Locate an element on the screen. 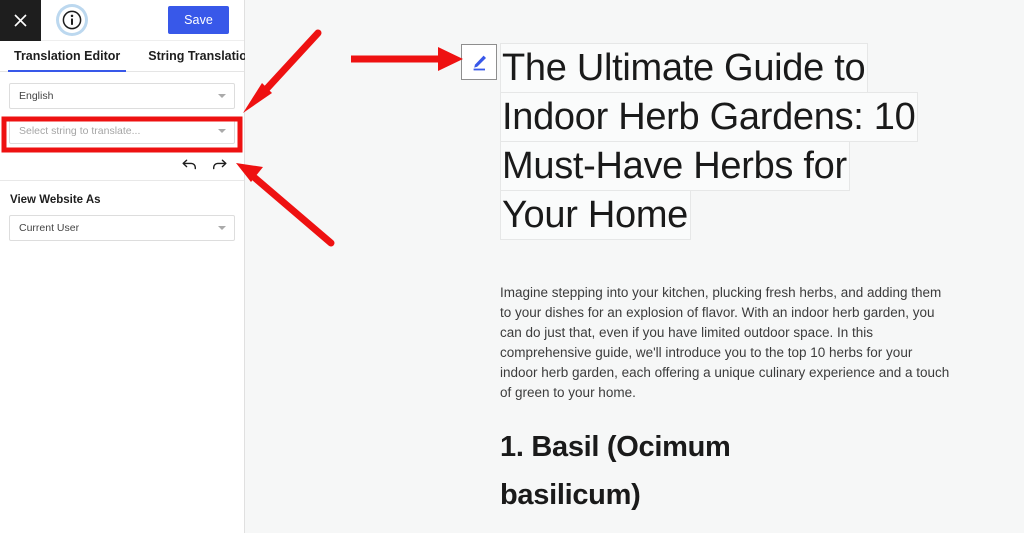  edit-pencil-button is located at coordinates (479, 62).